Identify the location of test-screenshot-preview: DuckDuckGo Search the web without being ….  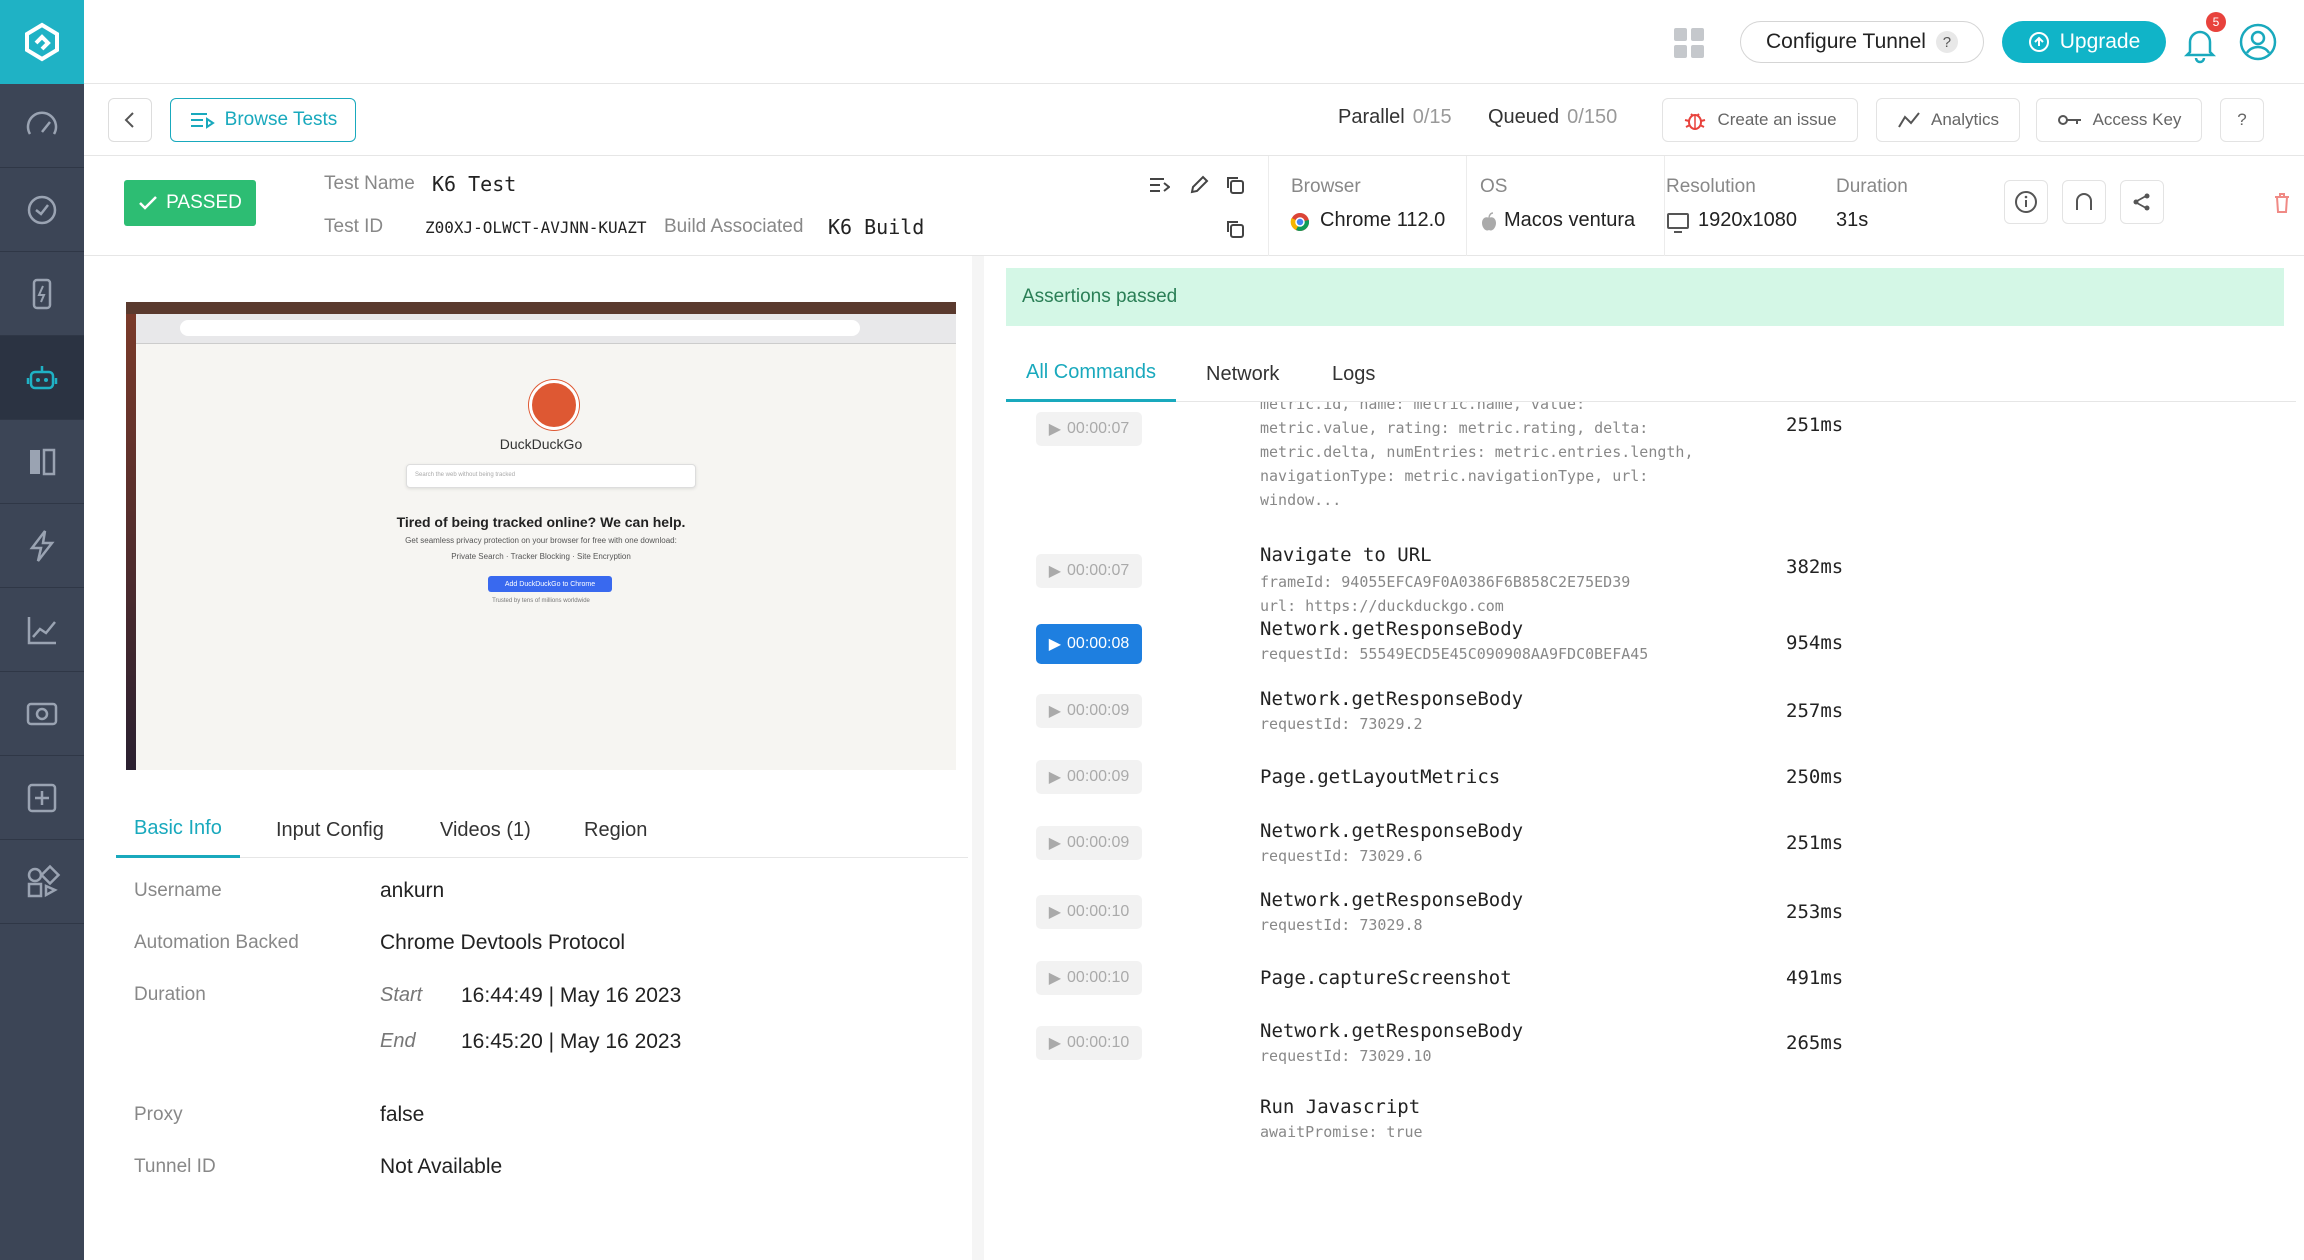
(541, 536).